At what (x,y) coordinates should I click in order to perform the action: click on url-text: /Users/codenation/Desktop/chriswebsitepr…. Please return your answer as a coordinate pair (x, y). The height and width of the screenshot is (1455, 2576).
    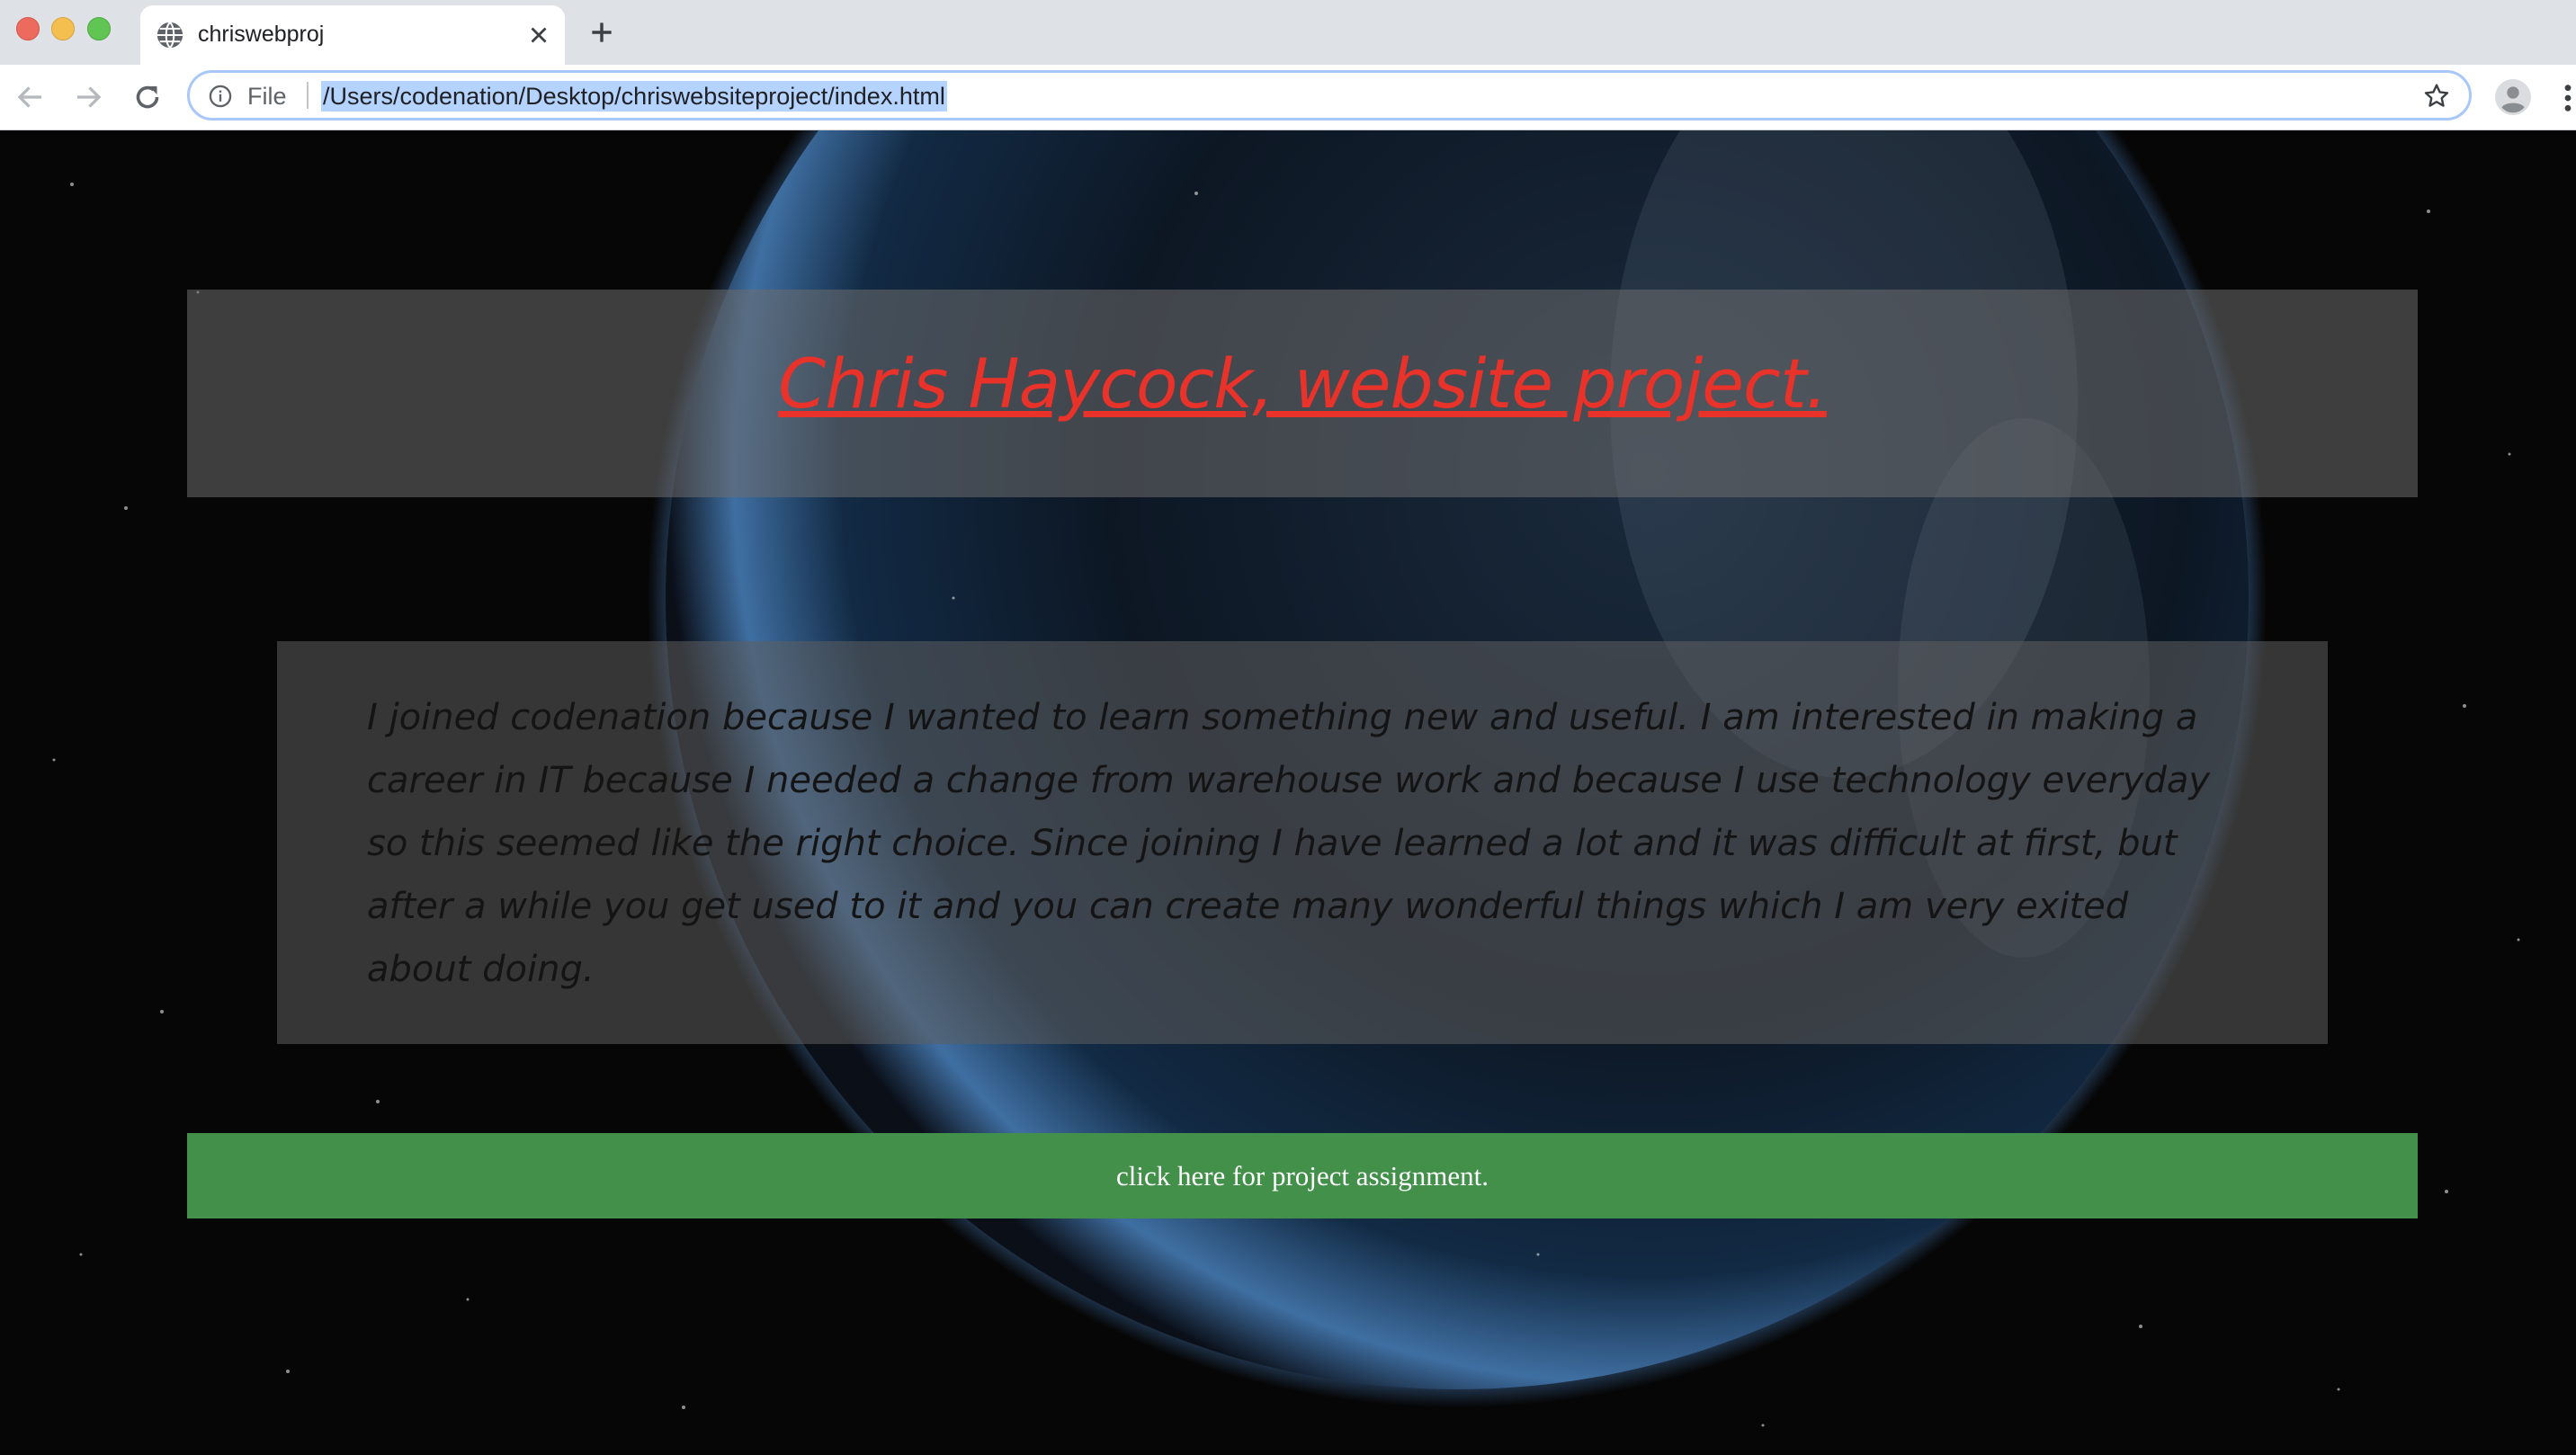
    Looking at the image, I should click on (634, 96).